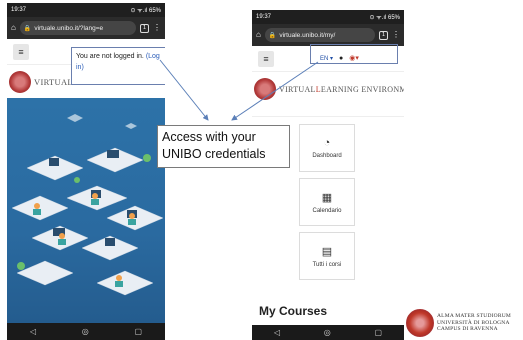  What do you see at coordinates (214, 154) in the screenshot?
I see `callout-line-2: UNIBO credentials` at bounding box center [214, 154].